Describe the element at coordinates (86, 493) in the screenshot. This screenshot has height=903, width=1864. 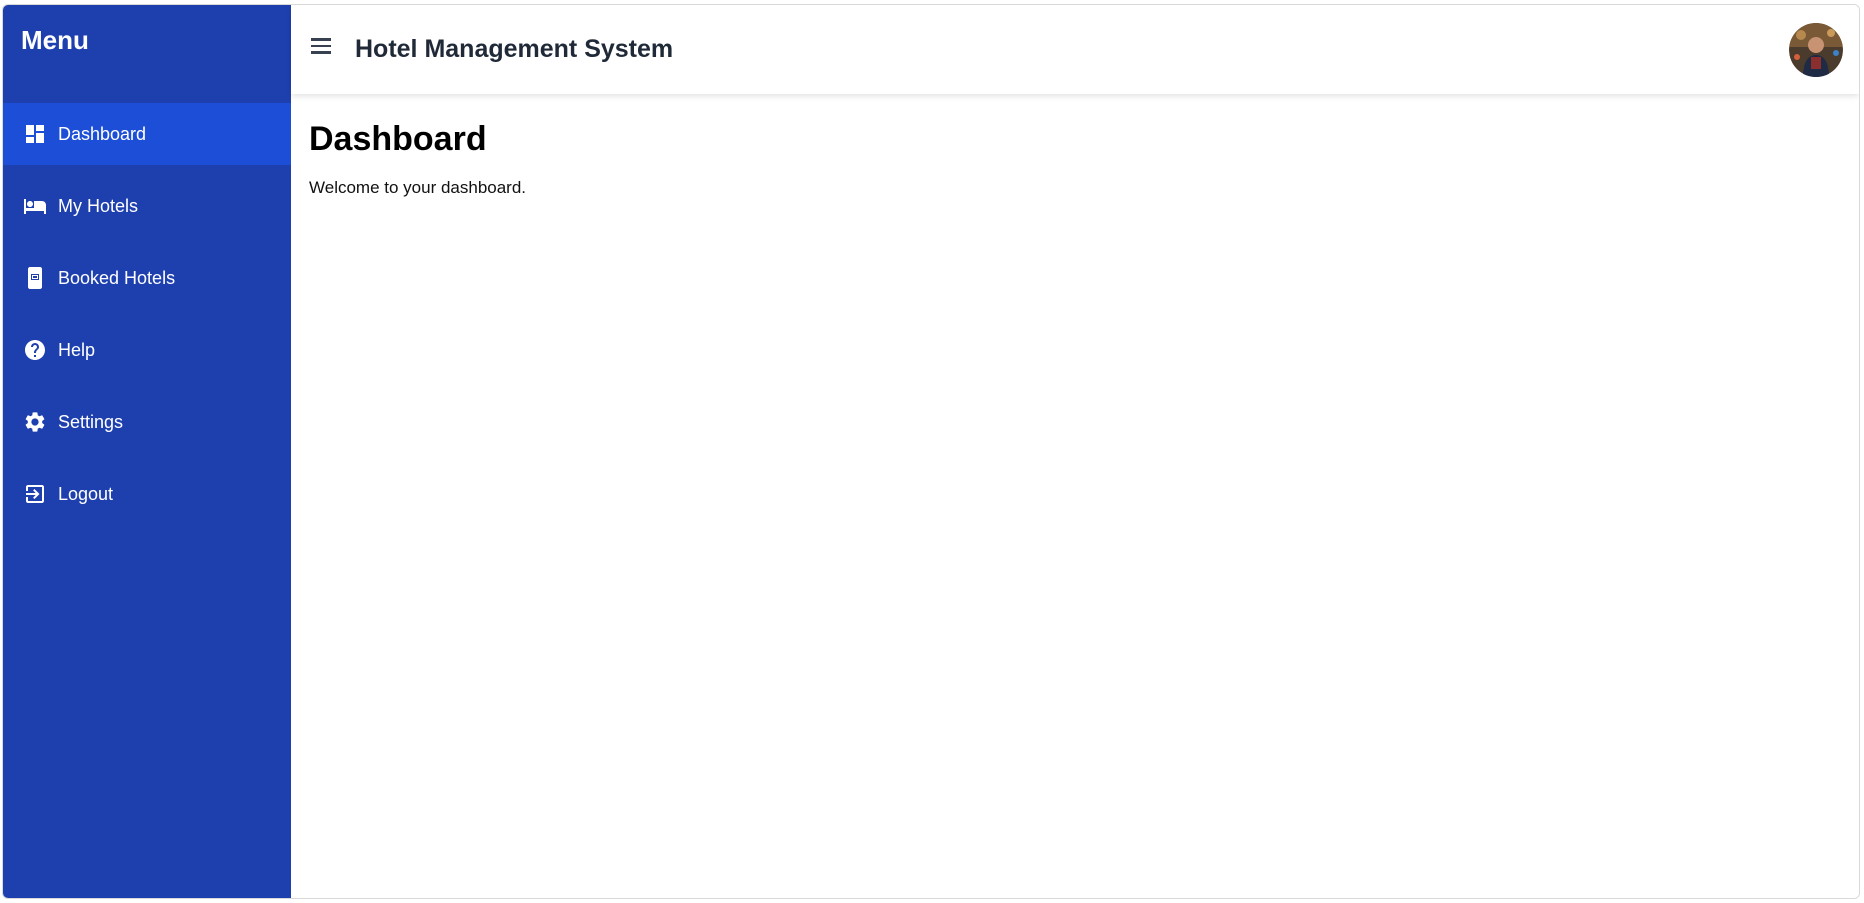
I see `sidebar-item-label: Logout` at that location.